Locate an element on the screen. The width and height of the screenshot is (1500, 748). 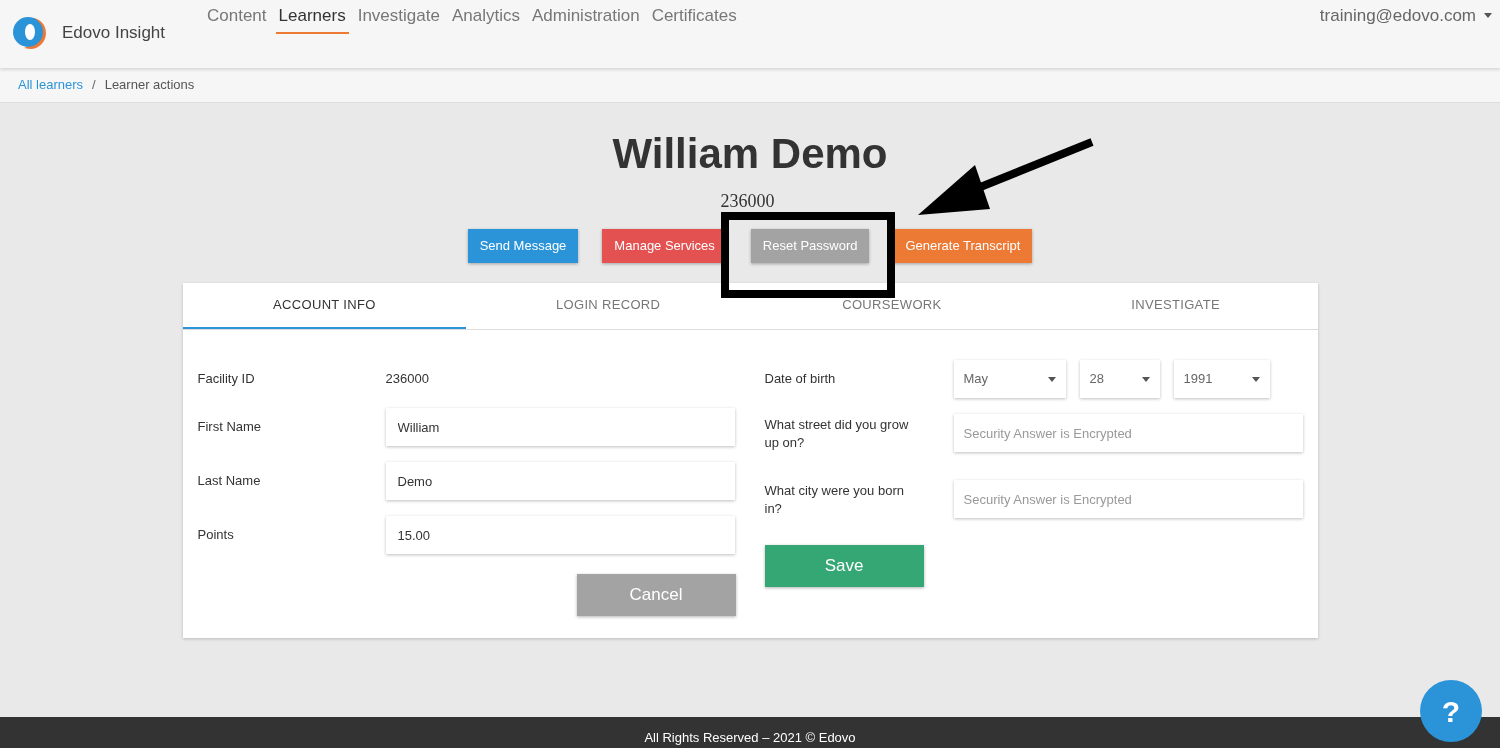
action-button: Generate Transcript is located at coordinates (963, 246).